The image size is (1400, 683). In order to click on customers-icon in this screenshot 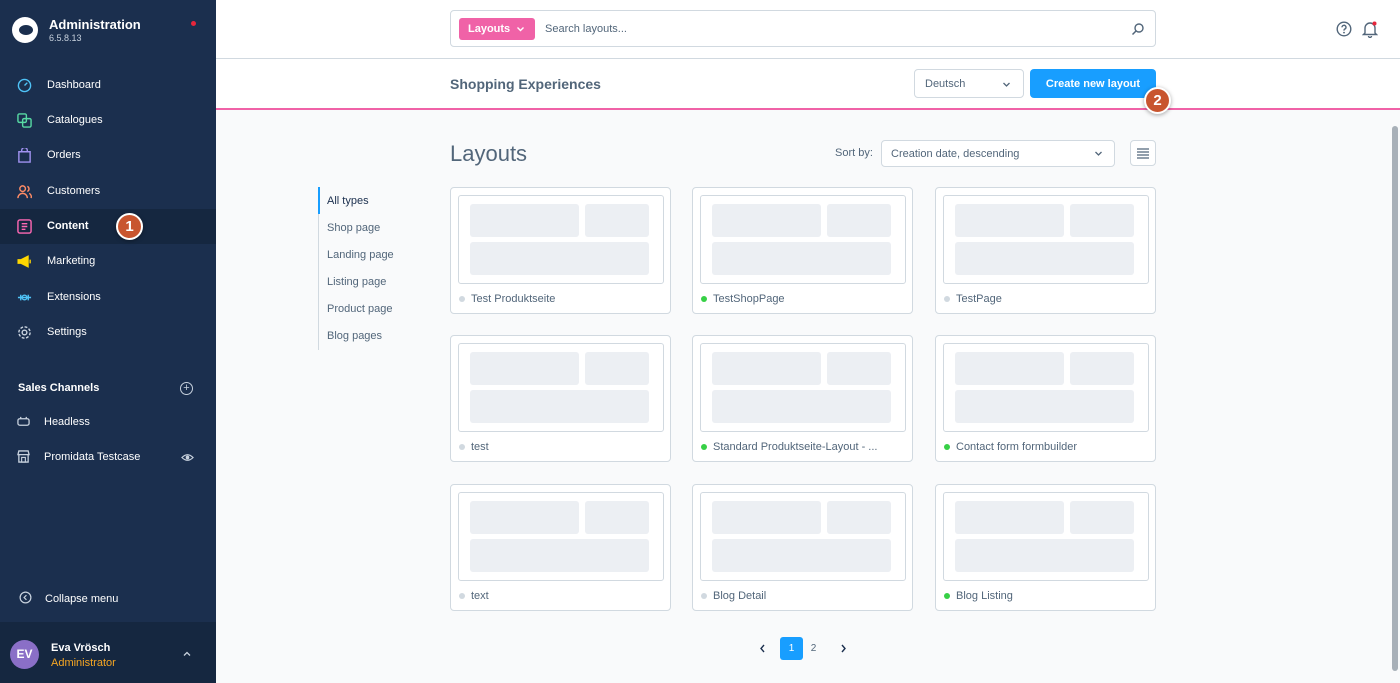, I will do `click(24, 192)`.